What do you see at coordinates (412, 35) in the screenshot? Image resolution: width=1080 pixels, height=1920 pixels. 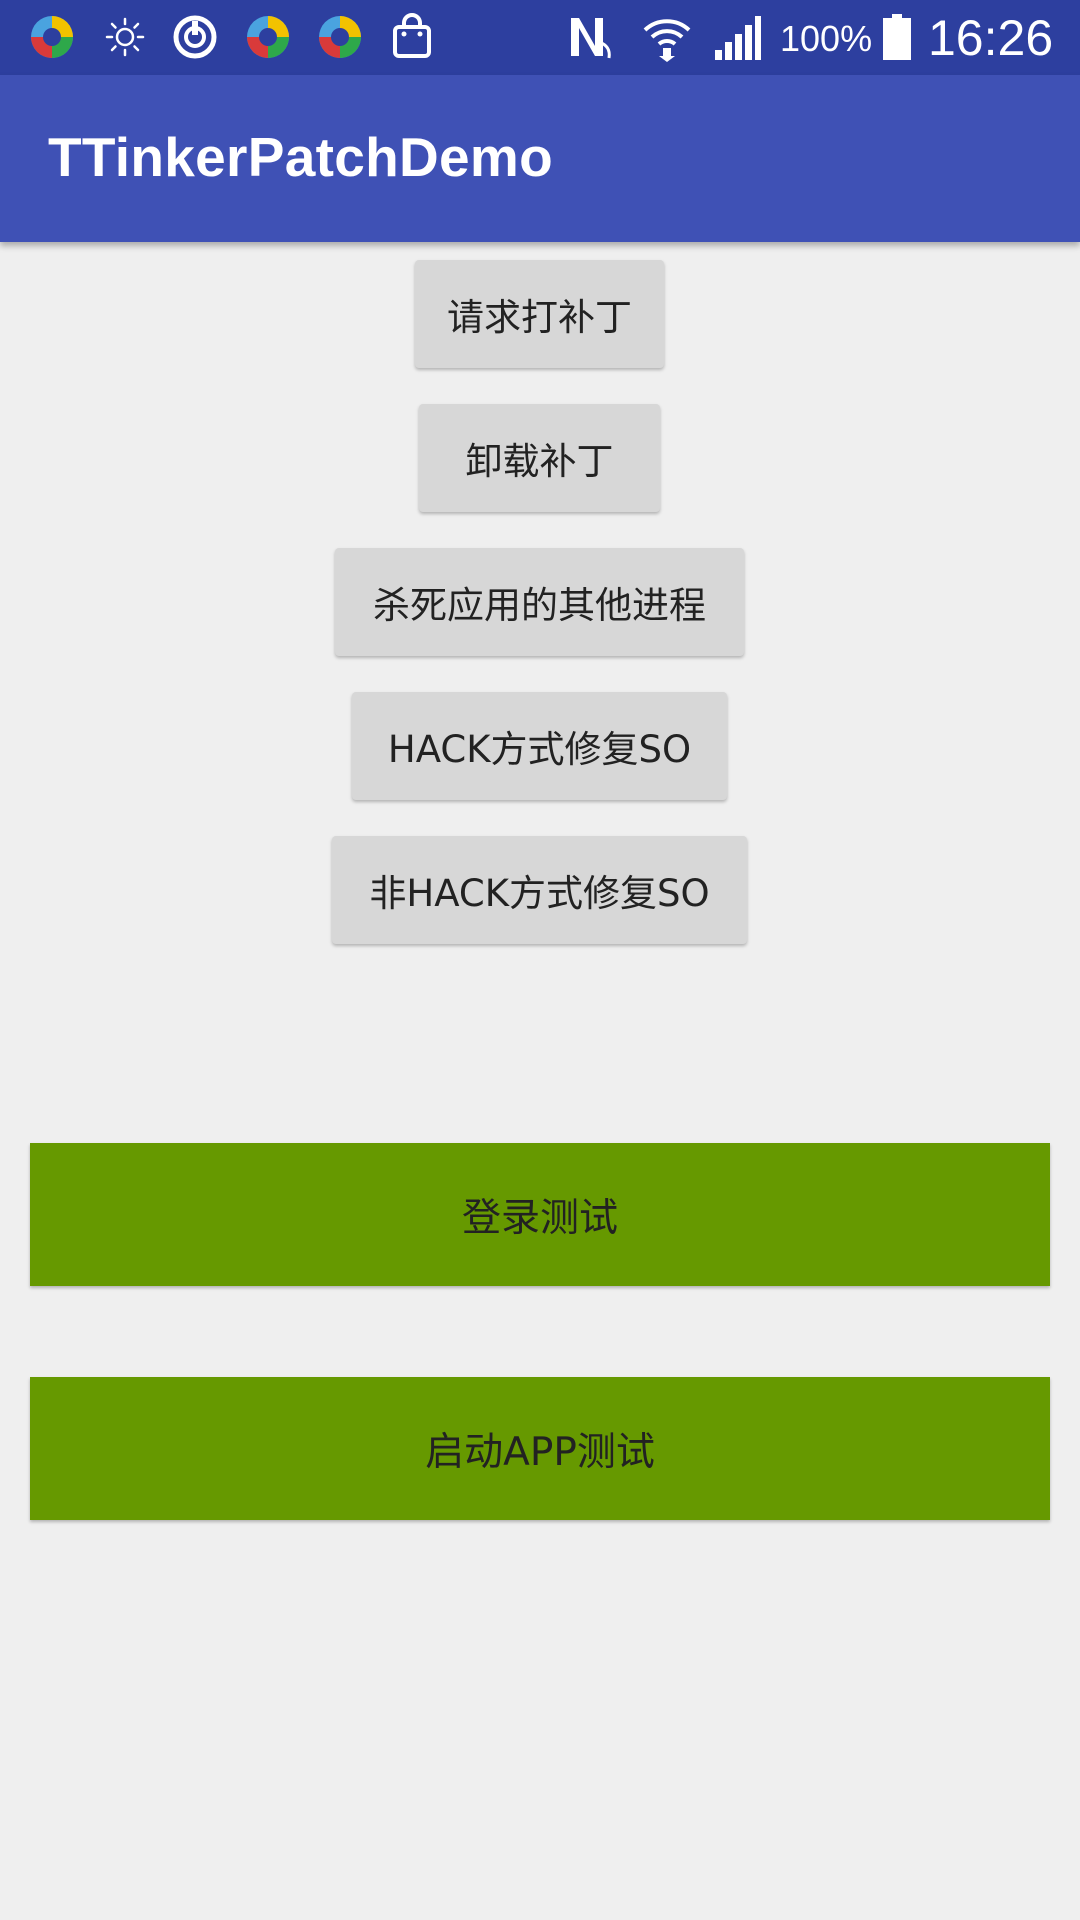 I see `shopping-bag-icon` at bounding box center [412, 35].